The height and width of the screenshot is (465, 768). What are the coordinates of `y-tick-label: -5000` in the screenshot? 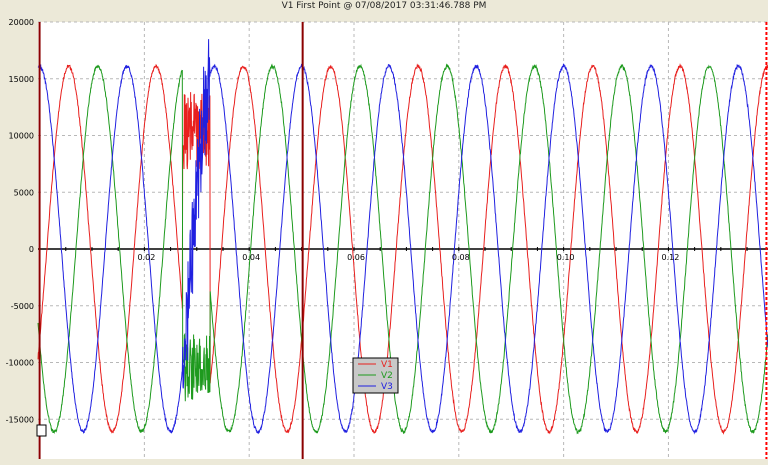 It's located at (22, 306).